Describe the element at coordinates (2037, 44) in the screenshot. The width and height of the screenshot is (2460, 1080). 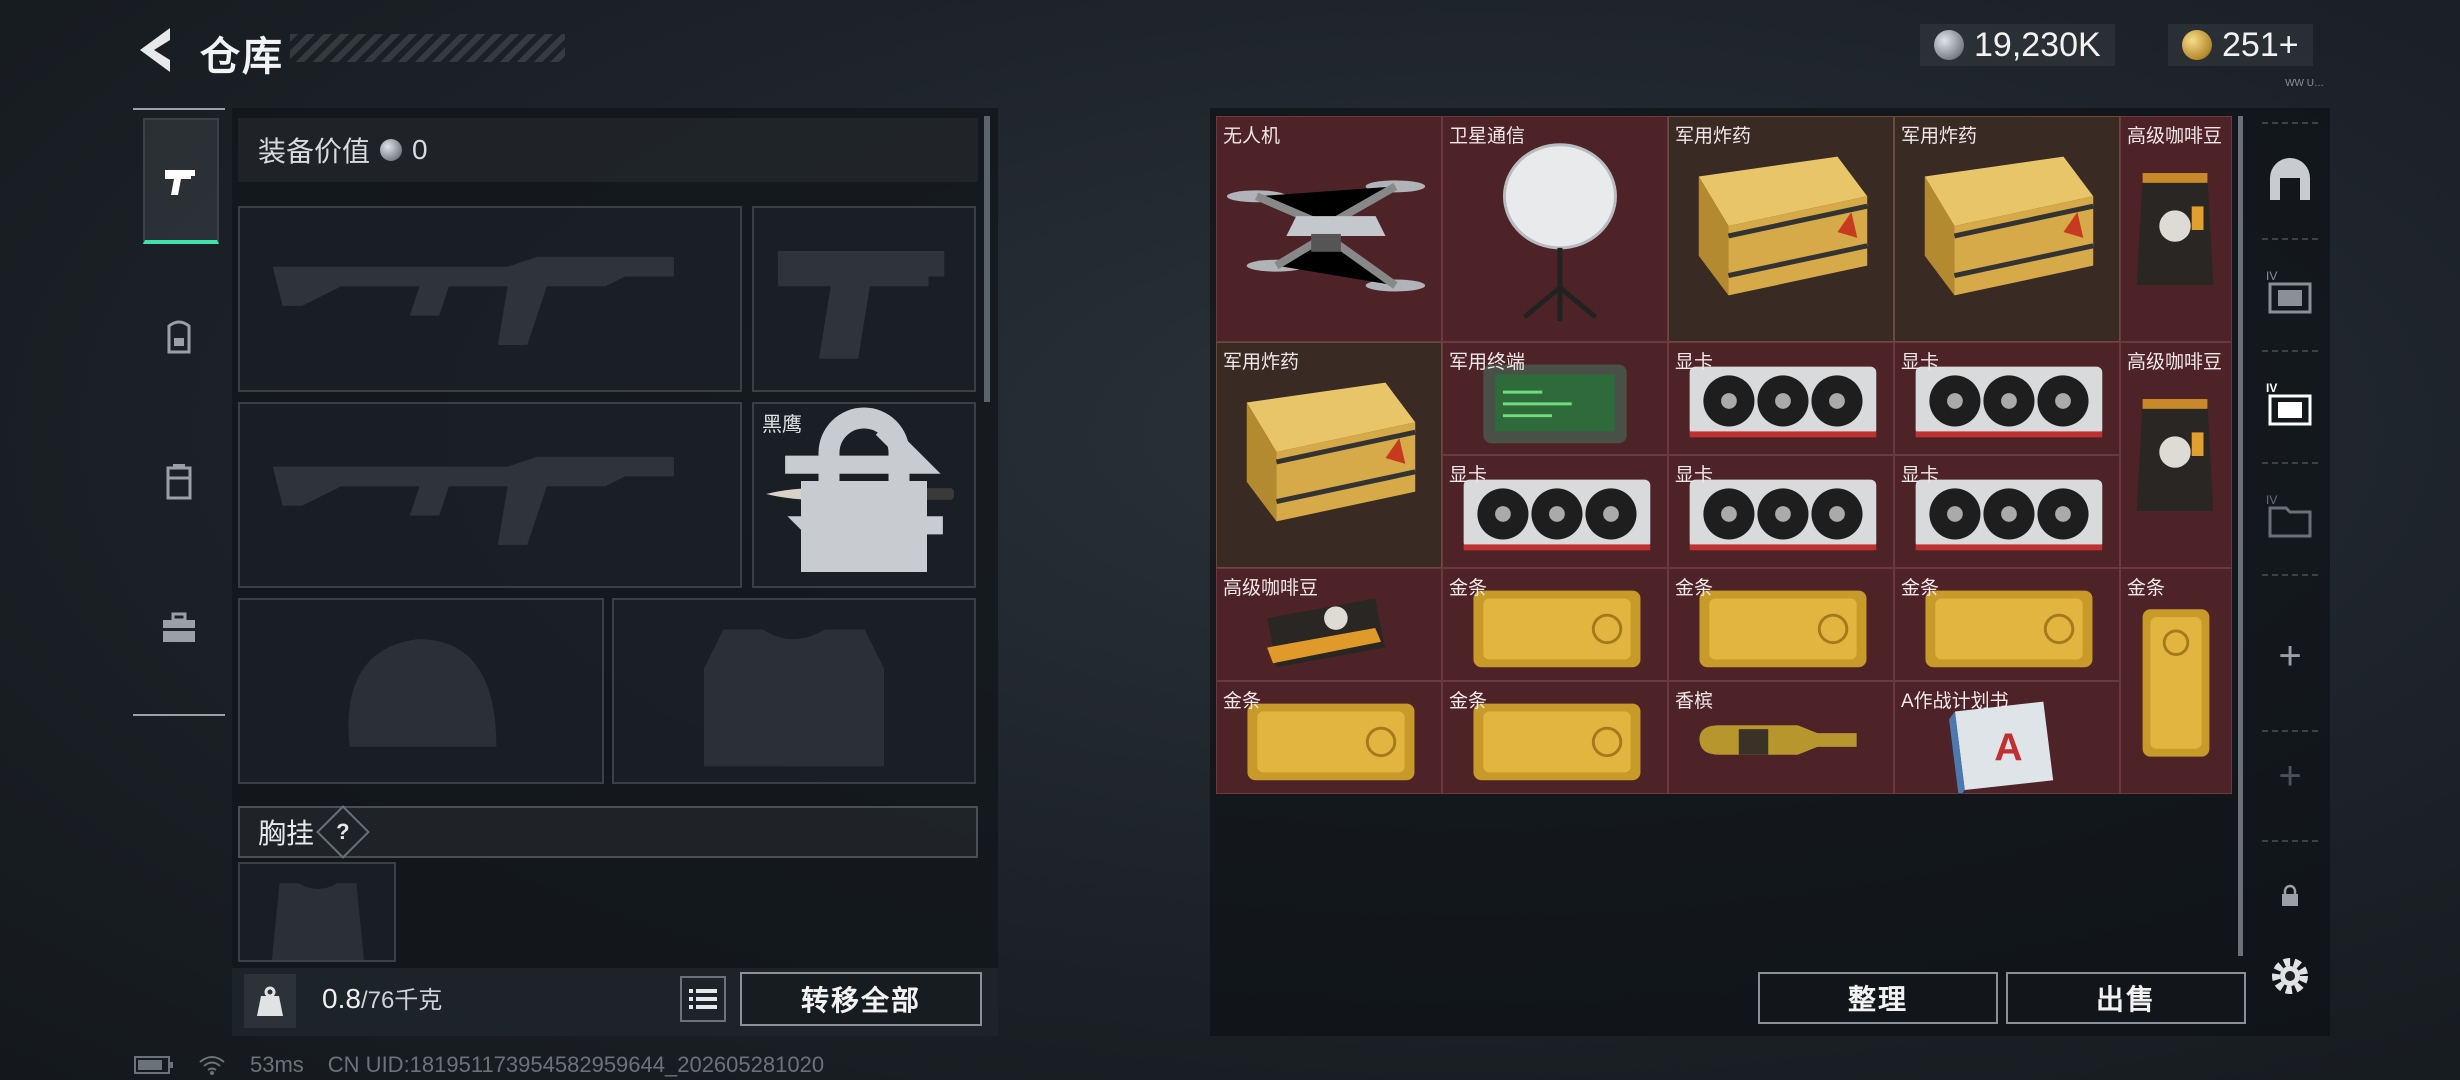
I see `silver-amount: 19,230K` at that location.